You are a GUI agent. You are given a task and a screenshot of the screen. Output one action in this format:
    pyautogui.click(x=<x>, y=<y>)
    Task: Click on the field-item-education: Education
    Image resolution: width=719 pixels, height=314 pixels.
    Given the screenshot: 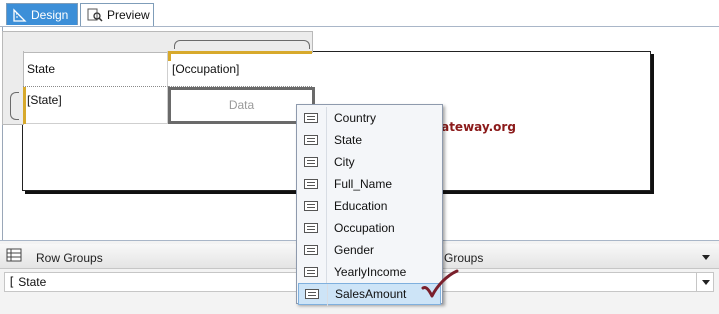 What is the action you would take?
    pyautogui.click(x=369, y=206)
    